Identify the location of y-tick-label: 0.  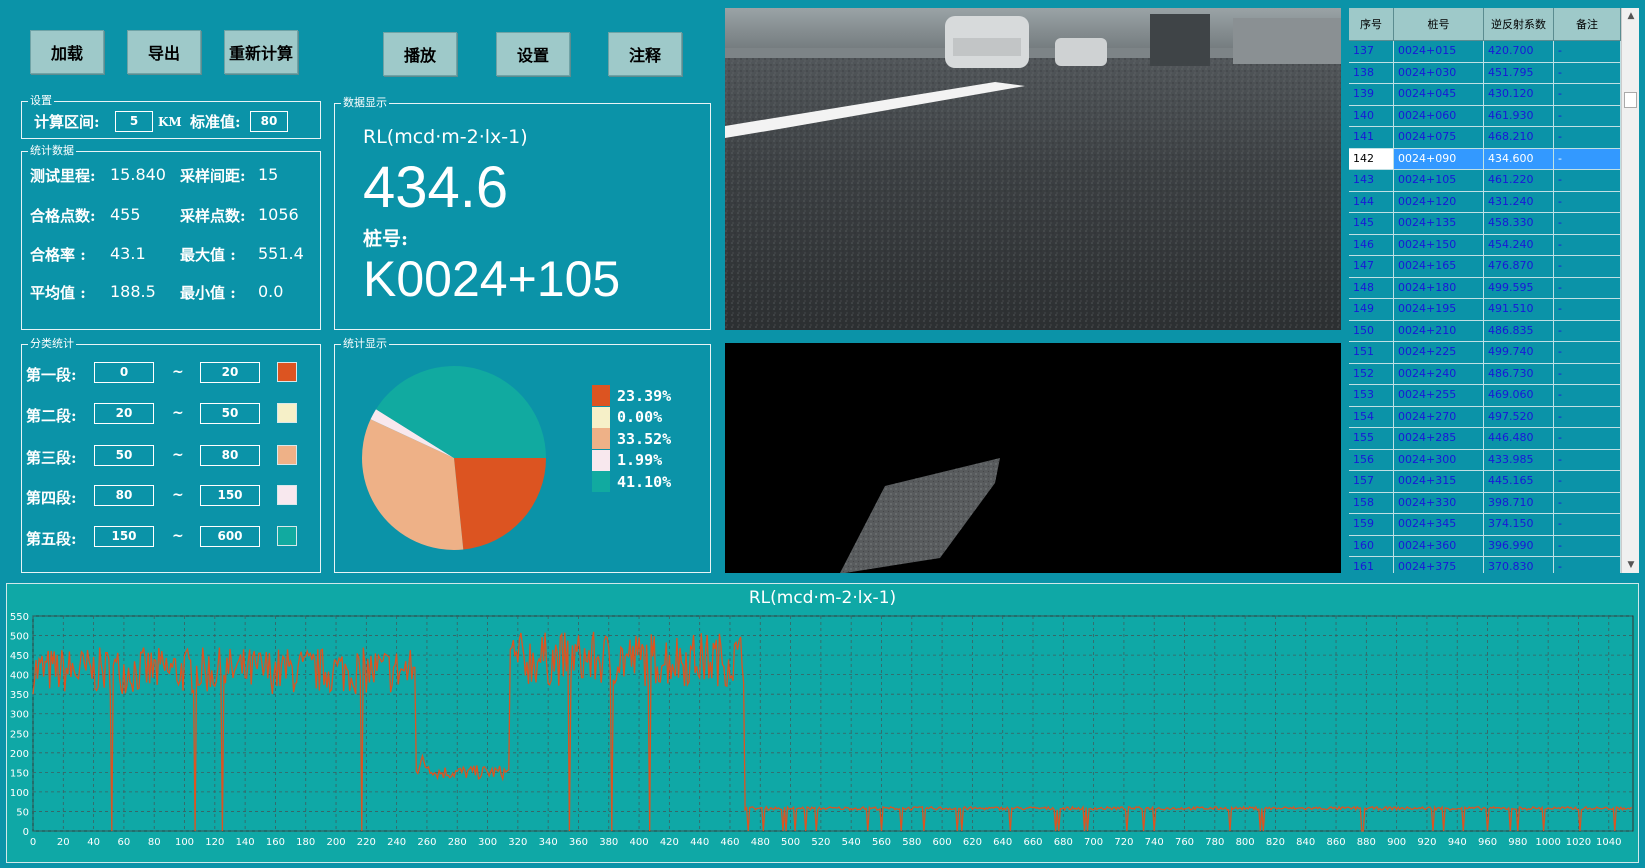
(26, 832).